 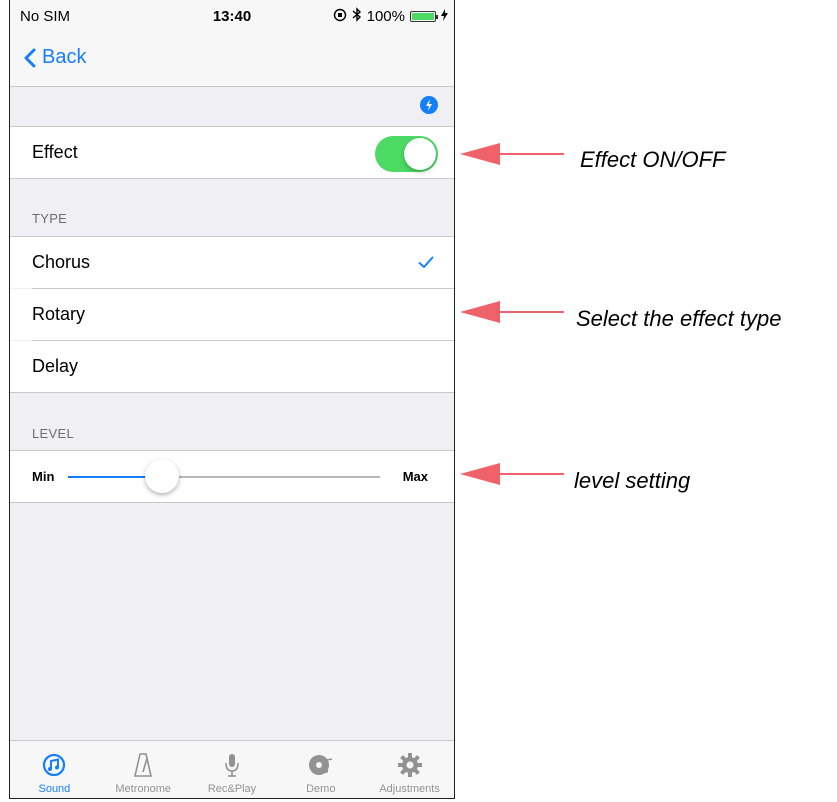 I want to click on charging-icon, so click(x=444, y=16).